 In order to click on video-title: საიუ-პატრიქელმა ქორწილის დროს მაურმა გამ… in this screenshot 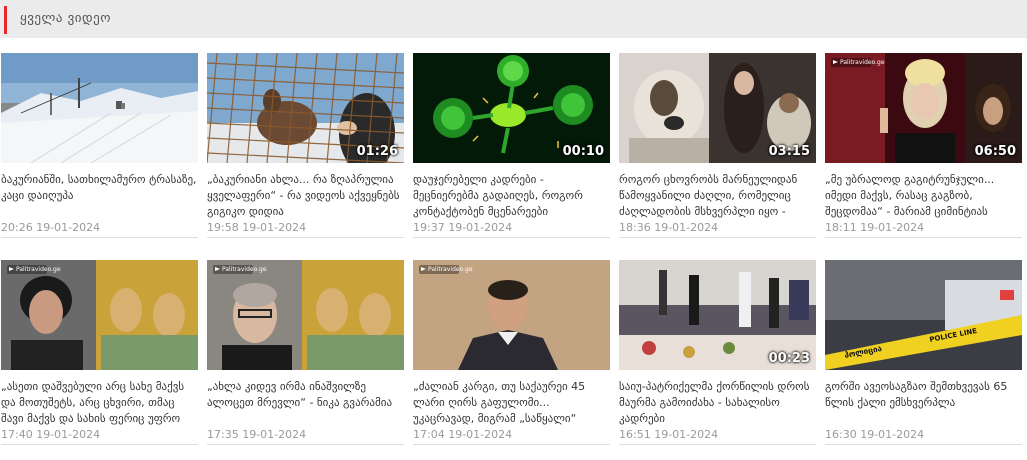, I will do `click(717, 403)`.